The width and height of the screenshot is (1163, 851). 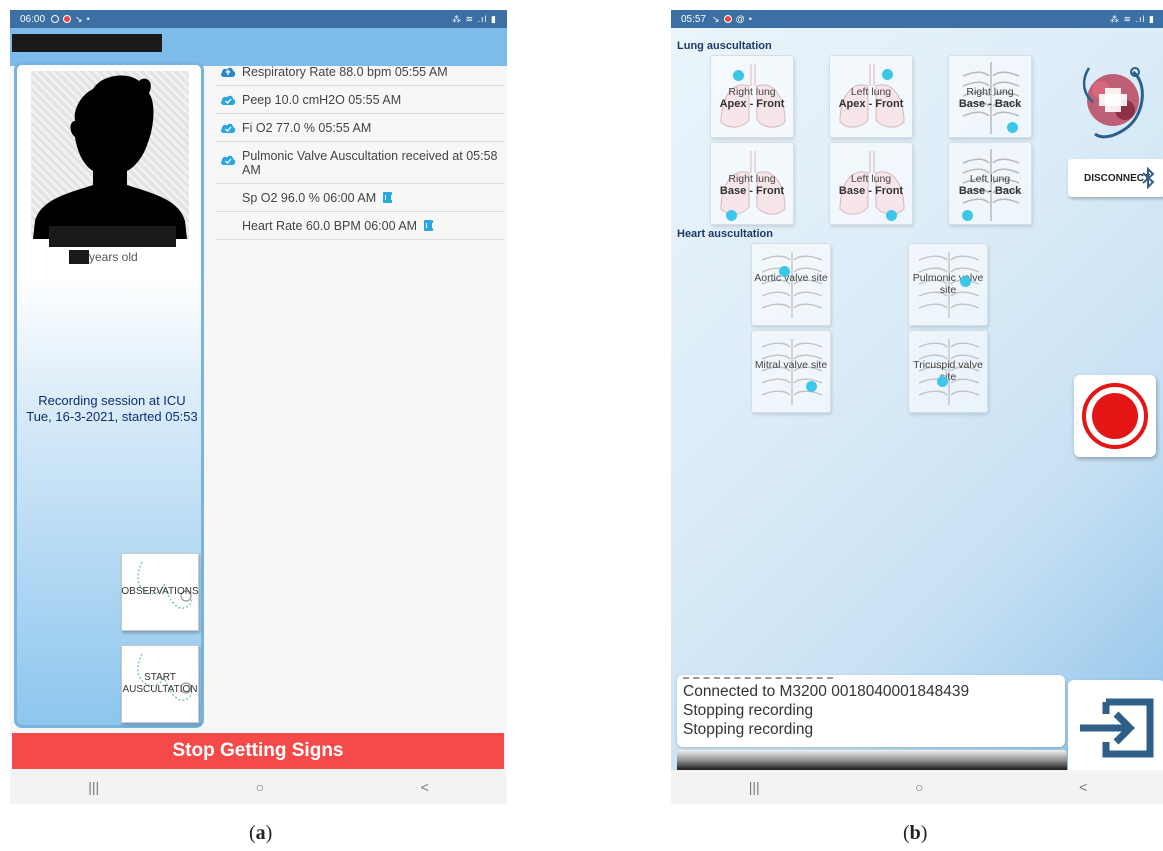 What do you see at coordinates (750, 19) in the screenshot?
I see `more-notifications-icon: •` at bounding box center [750, 19].